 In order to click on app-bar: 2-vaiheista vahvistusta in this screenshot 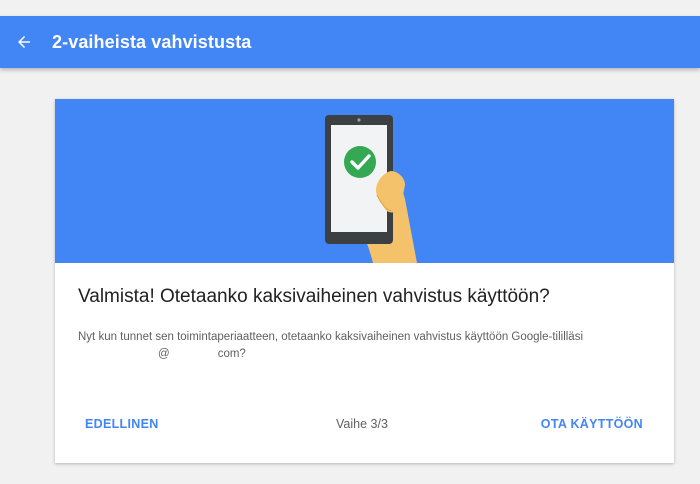, I will do `click(350, 42)`.